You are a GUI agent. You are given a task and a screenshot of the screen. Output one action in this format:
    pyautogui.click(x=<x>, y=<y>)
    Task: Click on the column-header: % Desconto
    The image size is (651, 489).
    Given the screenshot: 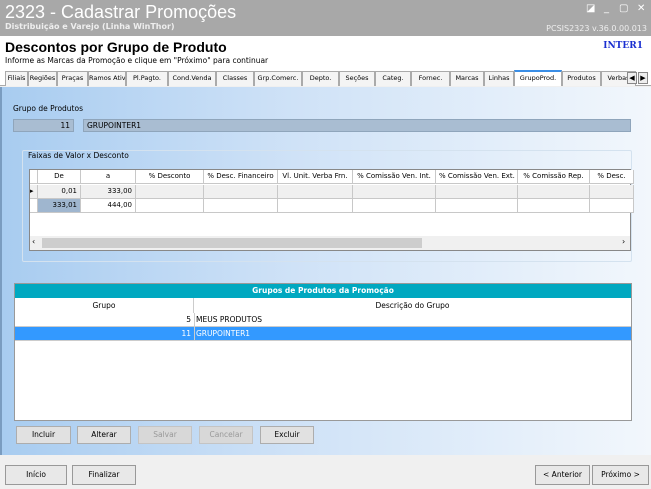 What is the action you would take?
    pyautogui.click(x=170, y=177)
    